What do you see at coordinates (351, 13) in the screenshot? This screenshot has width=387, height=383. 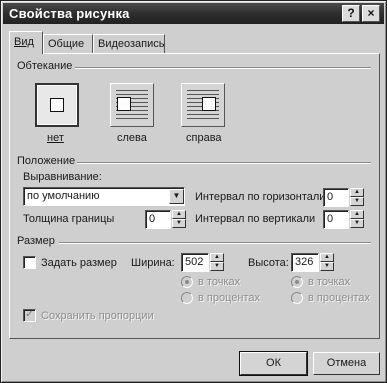 I see `help-button: ?` at bounding box center [351, 13].